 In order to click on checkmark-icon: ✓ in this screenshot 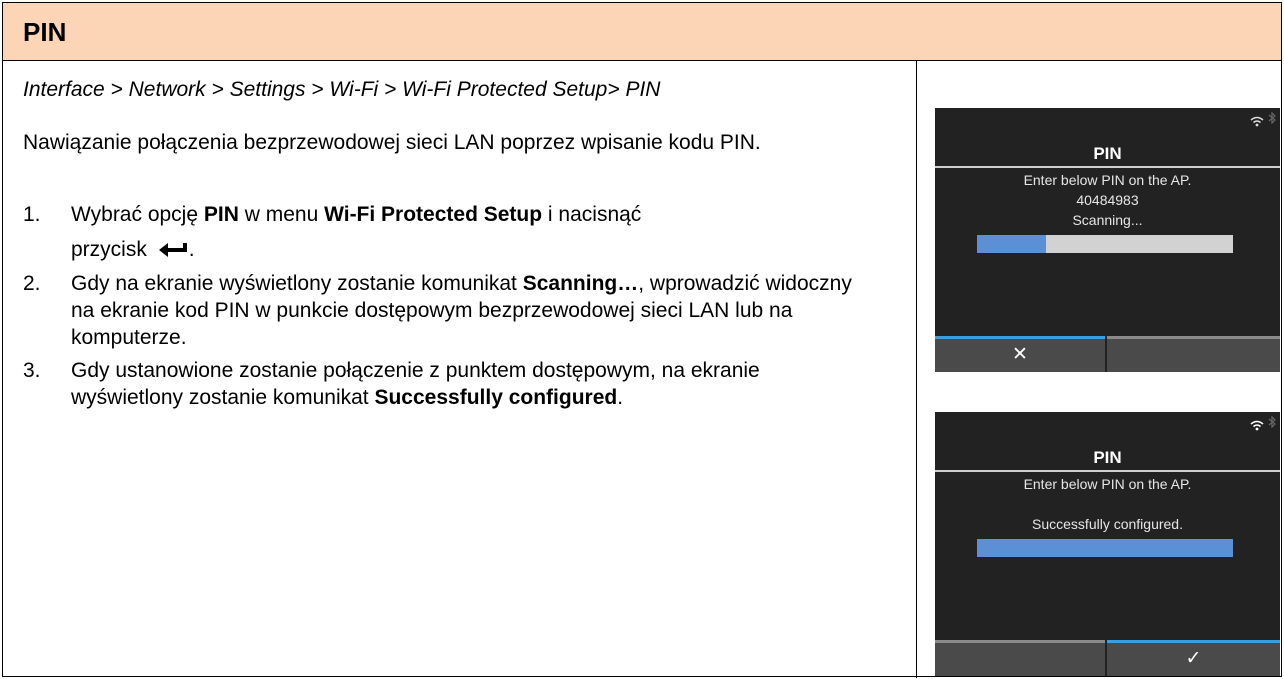, I will do `click(1193, 658)`.